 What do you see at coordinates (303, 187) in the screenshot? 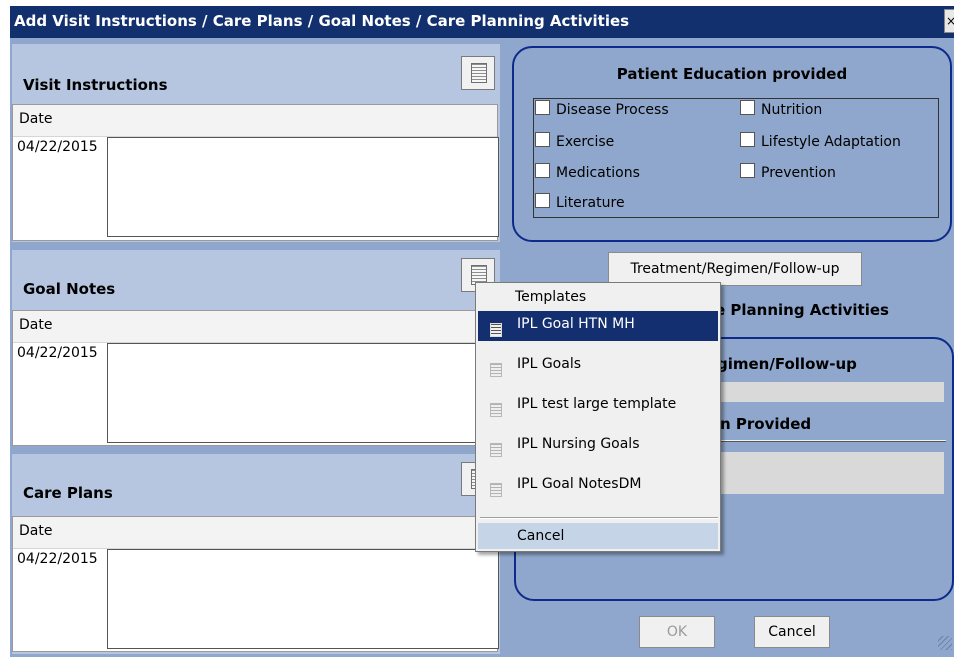
I see `visit-instructions-note-field` at bounding box center [303, 187].